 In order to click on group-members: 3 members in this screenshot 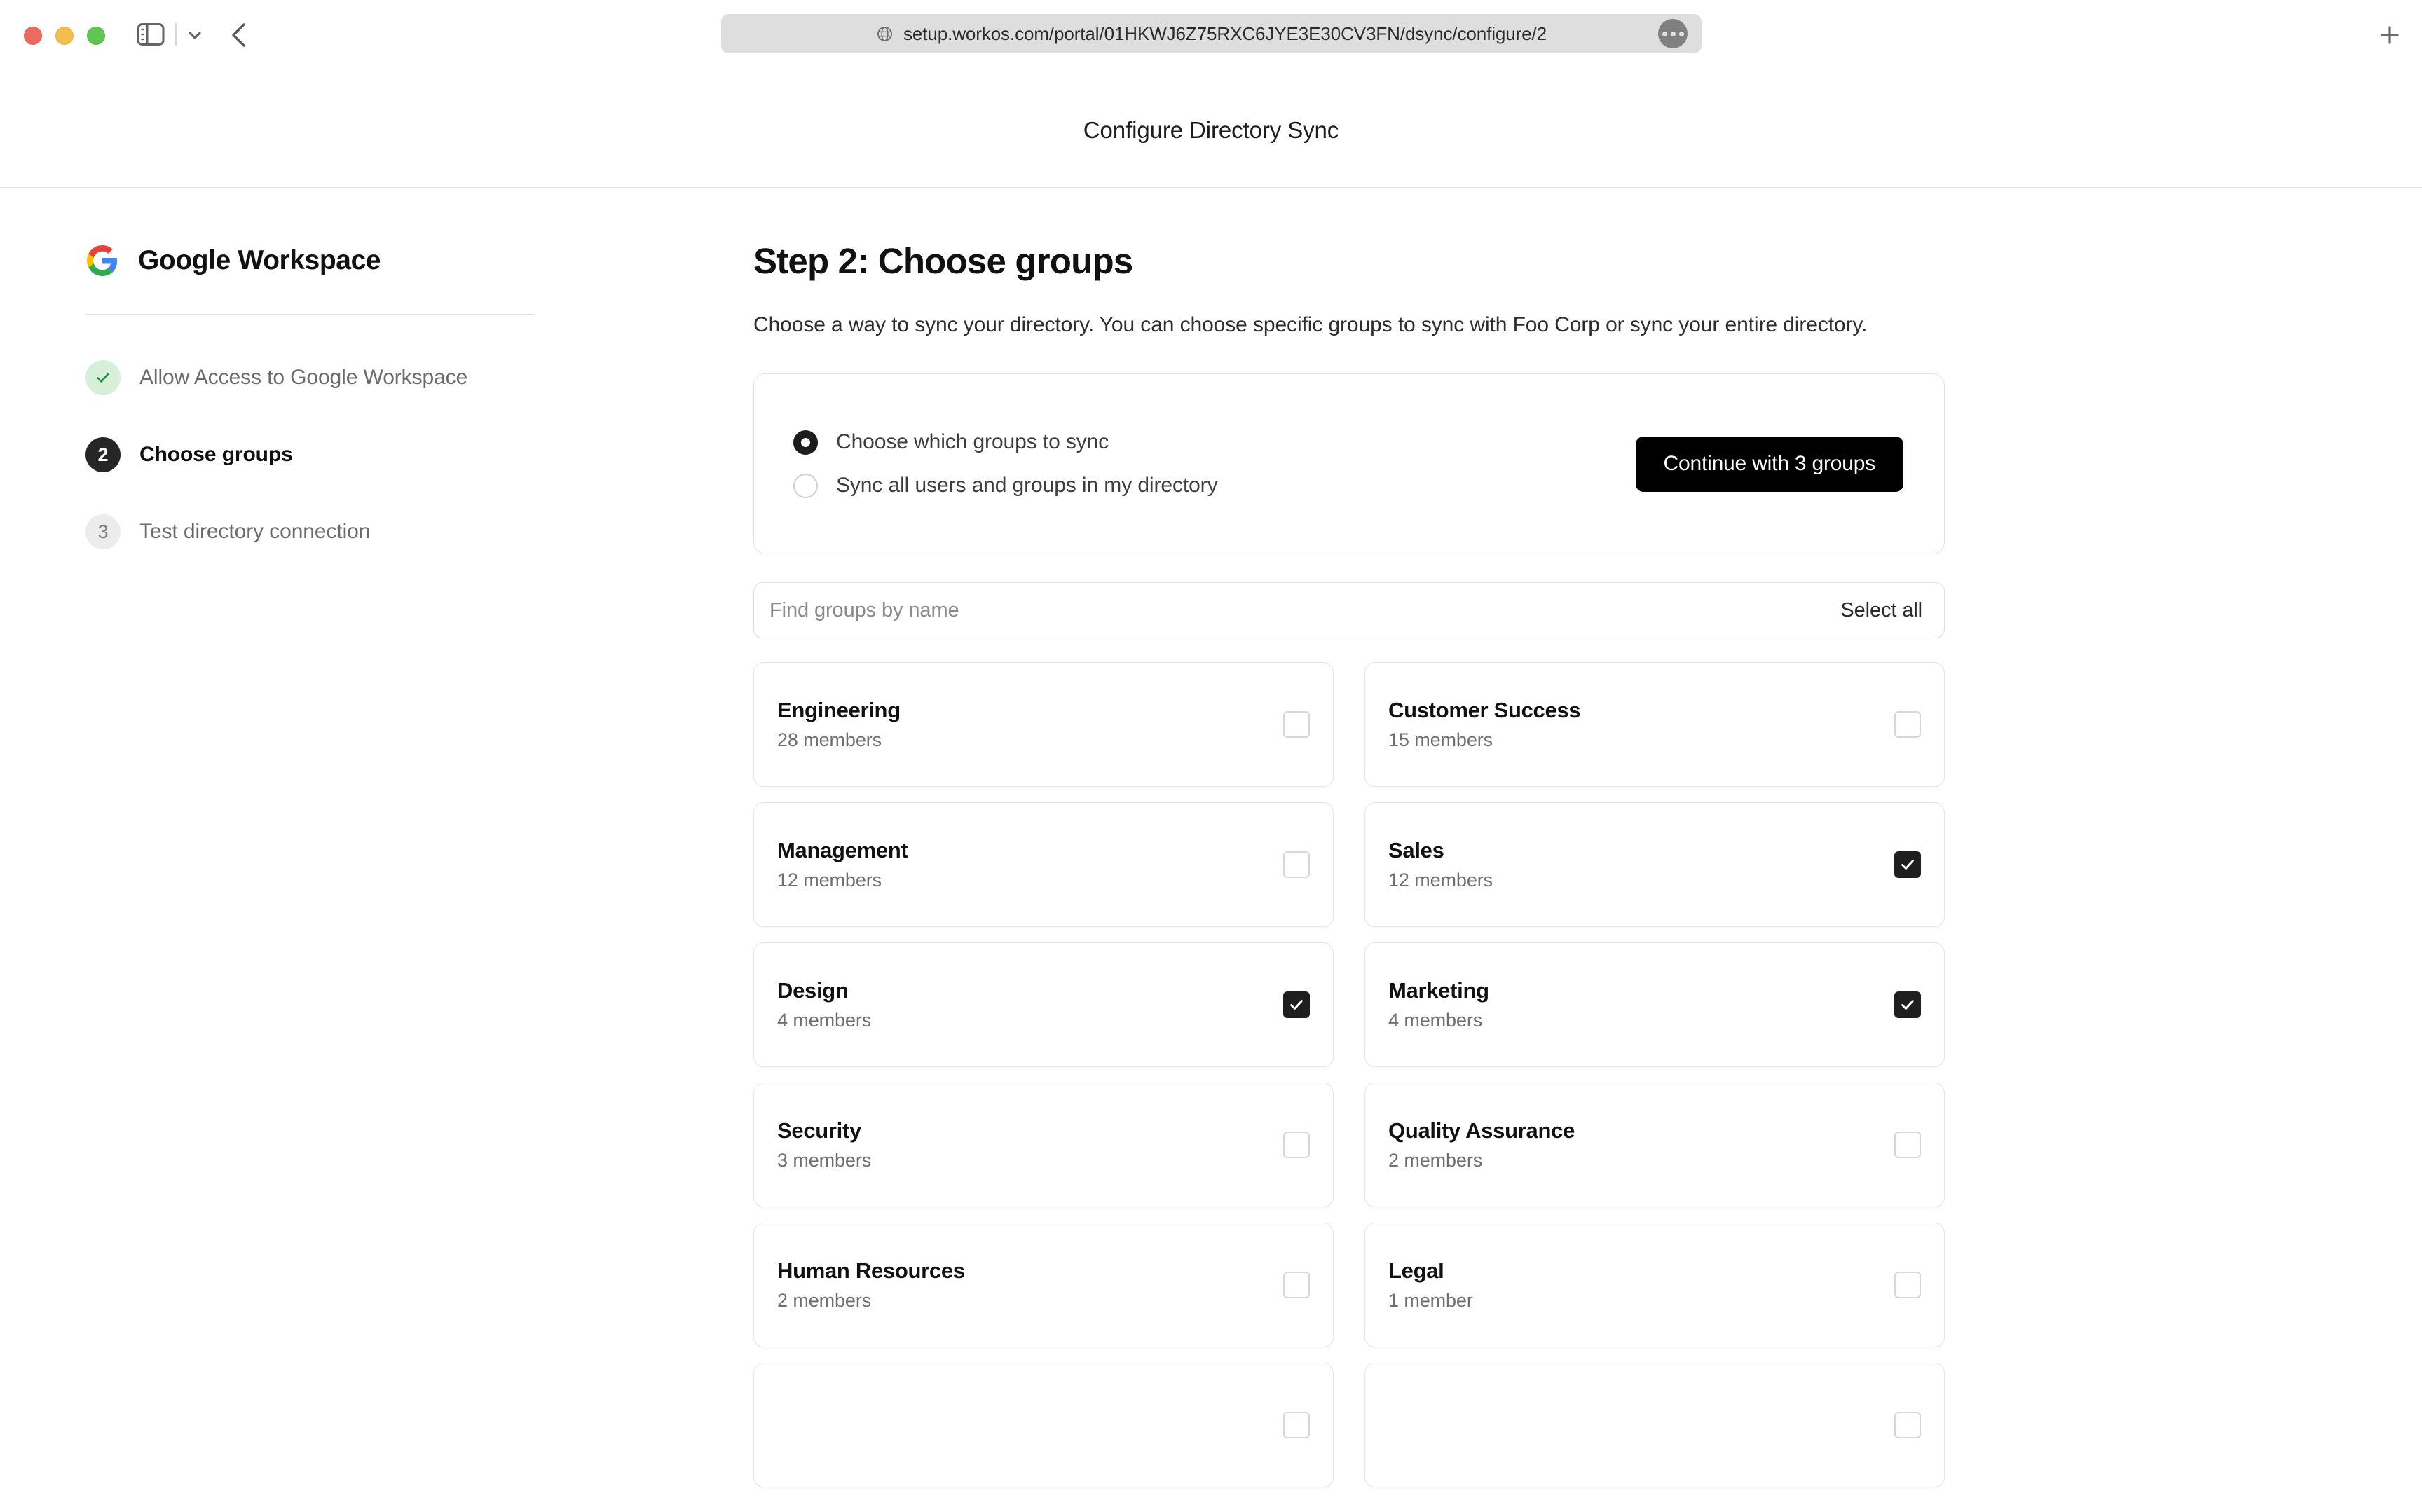, I will do `click(824, 1160)`.